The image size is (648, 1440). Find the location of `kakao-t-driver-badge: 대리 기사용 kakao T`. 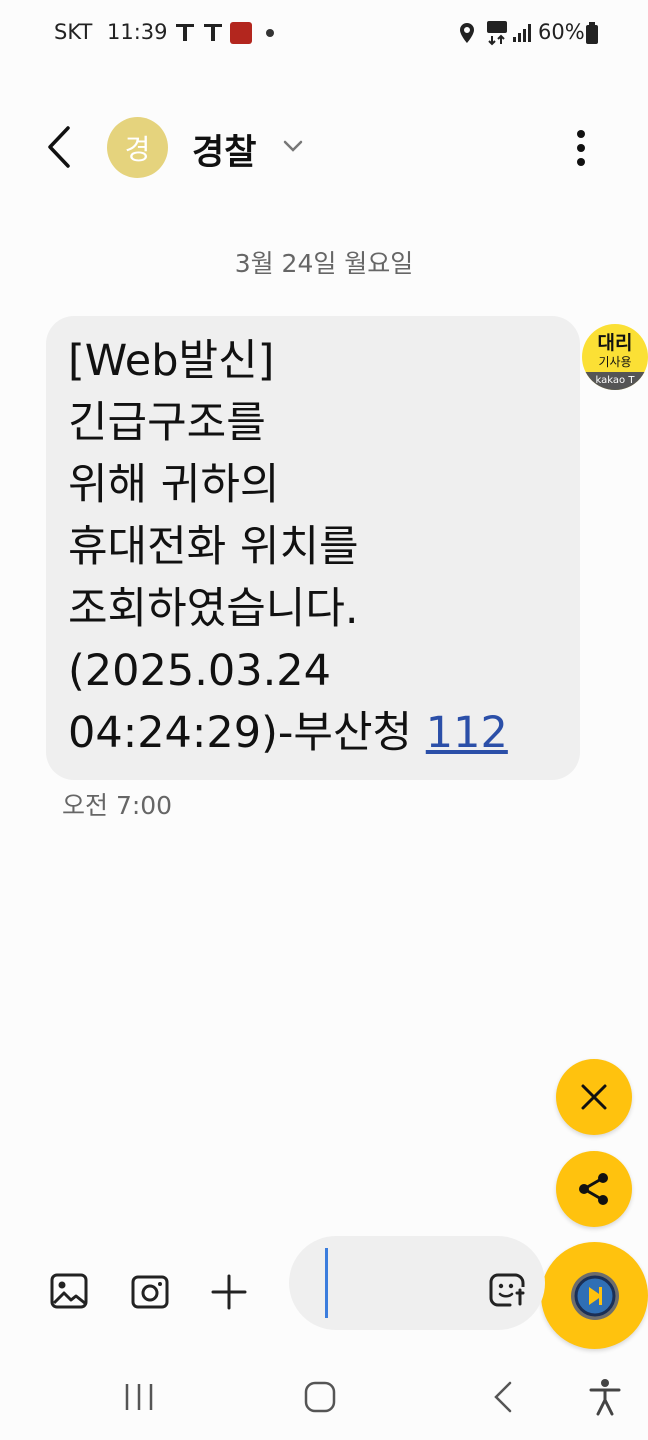

kakao-t-driver-badge: 대리 기사용 kakao T is located at coordinates (615, 357).